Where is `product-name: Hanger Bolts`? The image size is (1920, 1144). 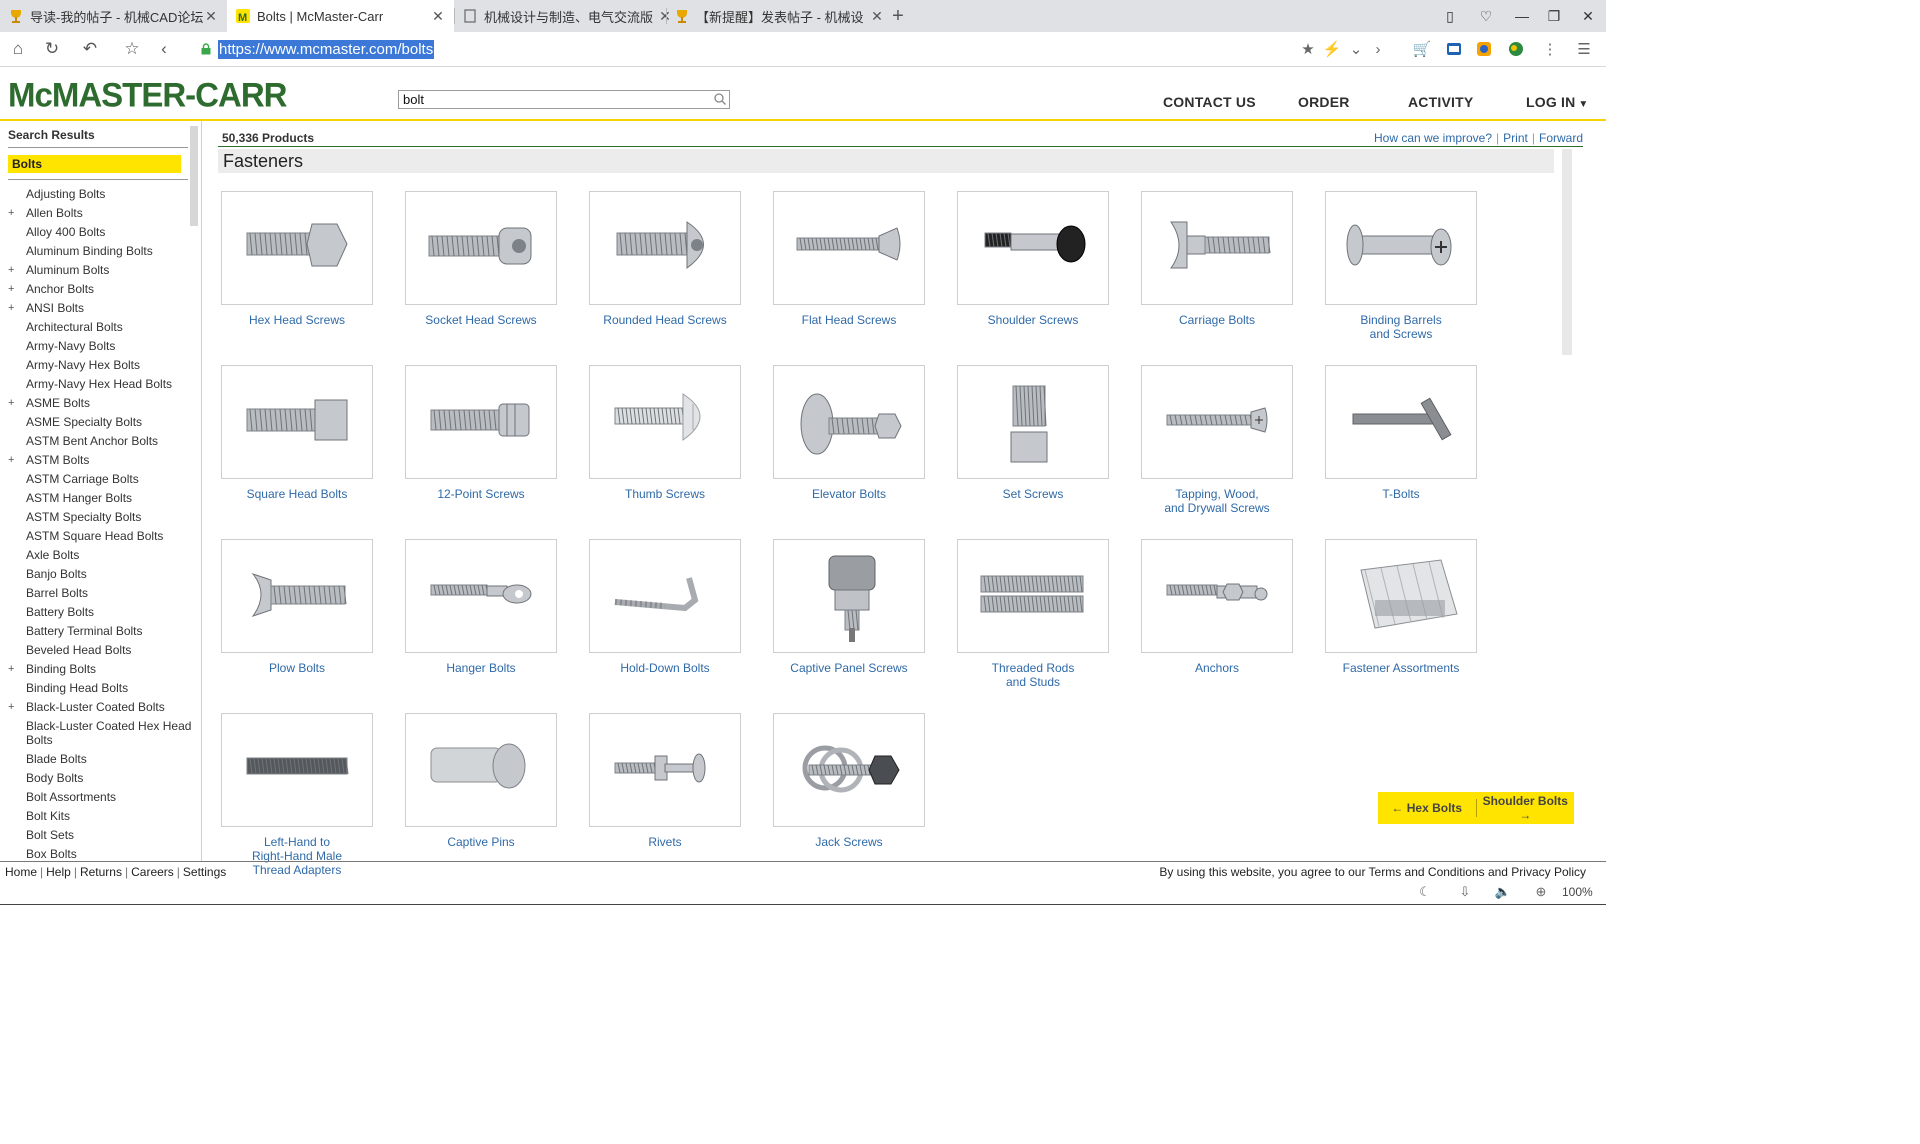
product-name: Hanger Bolts is located at coordinates (481, 668).